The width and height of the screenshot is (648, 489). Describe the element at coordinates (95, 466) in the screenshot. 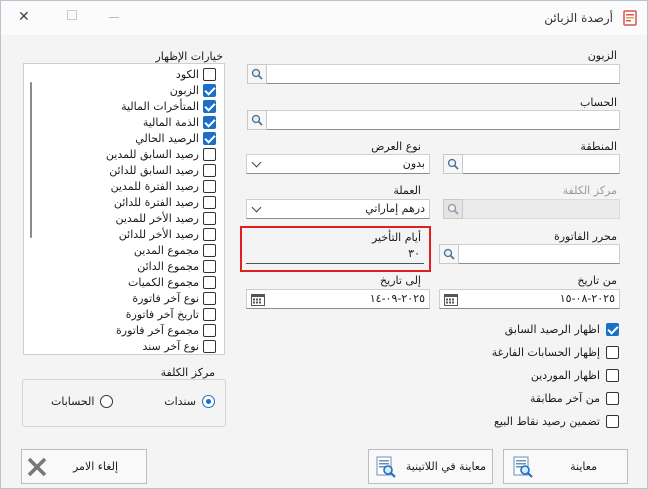

I see `cancel-button-label: إلغاء الامر` at that location.